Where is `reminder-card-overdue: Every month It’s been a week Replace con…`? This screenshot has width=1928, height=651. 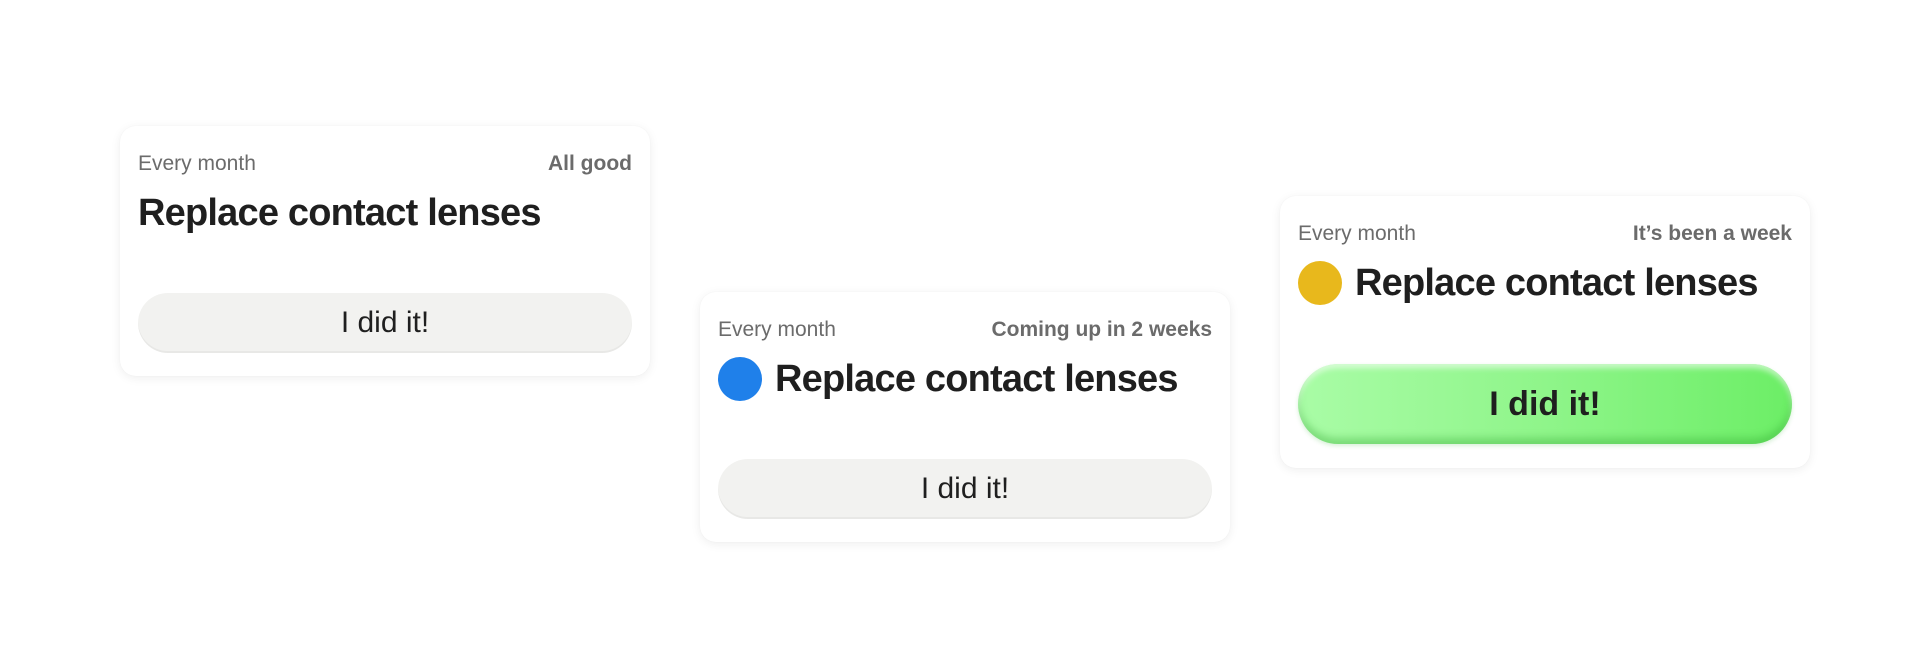
reminder-card-overdue: Every month It’s been a week Replace con… is located at coordinates (1545, 332).